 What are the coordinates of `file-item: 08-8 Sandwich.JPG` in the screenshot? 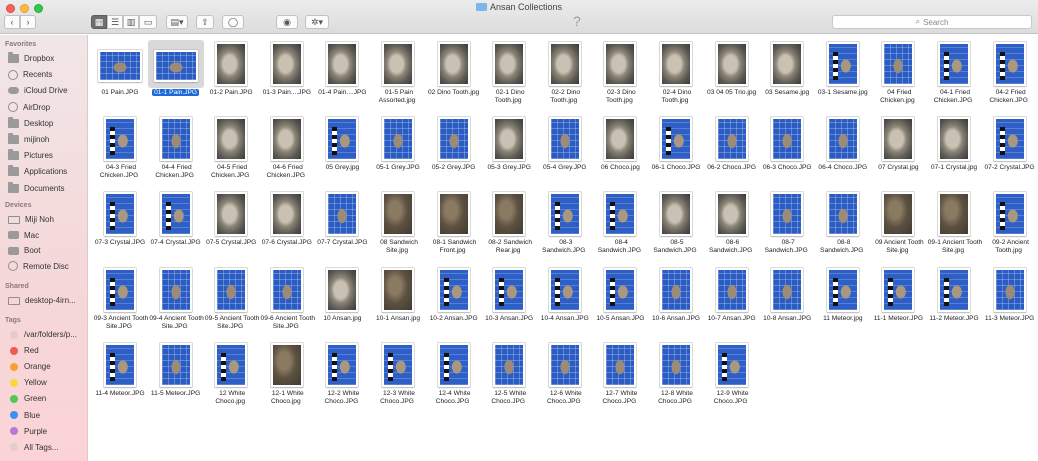 It's located at (843, 227).